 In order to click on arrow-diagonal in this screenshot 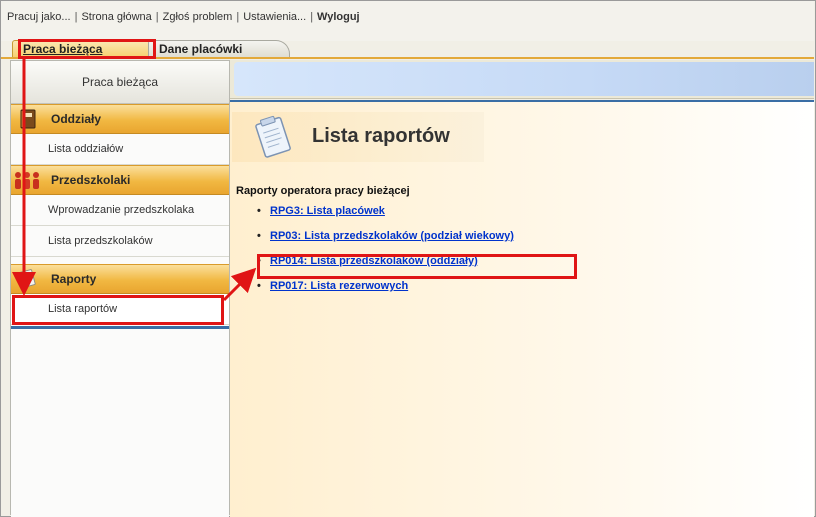, I will do `click(239, 284)`.